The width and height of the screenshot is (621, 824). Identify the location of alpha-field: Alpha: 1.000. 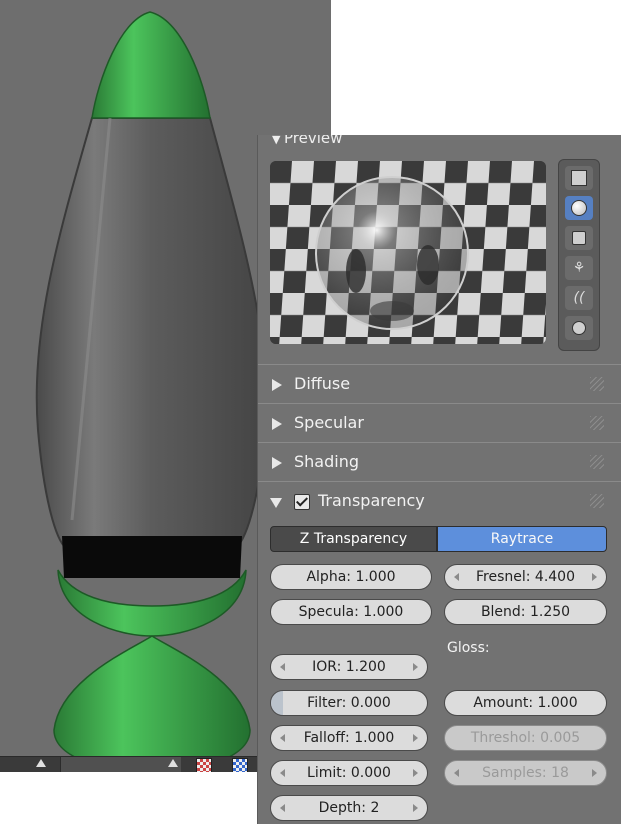
(351, 577).